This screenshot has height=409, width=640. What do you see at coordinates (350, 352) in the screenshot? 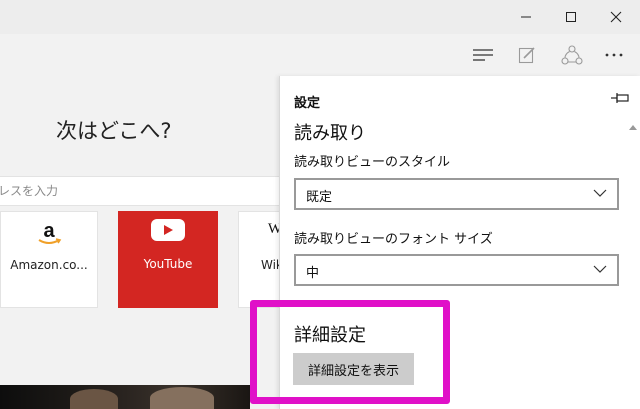
I see `annotation-highlight-box` at bounding box center [350, 352].